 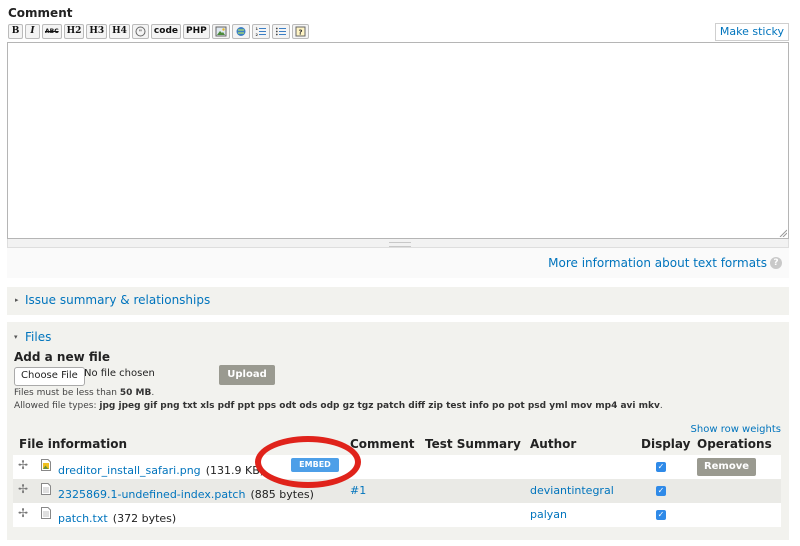 What do you see at coordinates (657, 263) in the screenshot?
I see `more-info-text-formats-link: More information about text formats` at bounding box center [657, 263].